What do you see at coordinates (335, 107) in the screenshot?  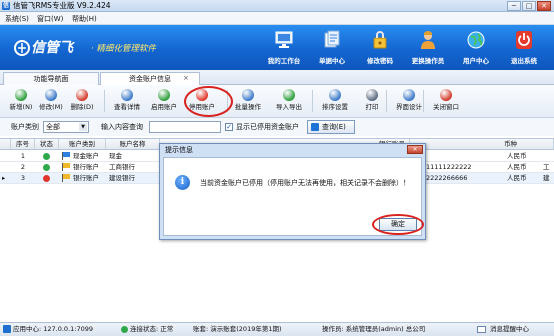 I see `toolbar-button-label: 排序设置` at bounding box center [335, 107].